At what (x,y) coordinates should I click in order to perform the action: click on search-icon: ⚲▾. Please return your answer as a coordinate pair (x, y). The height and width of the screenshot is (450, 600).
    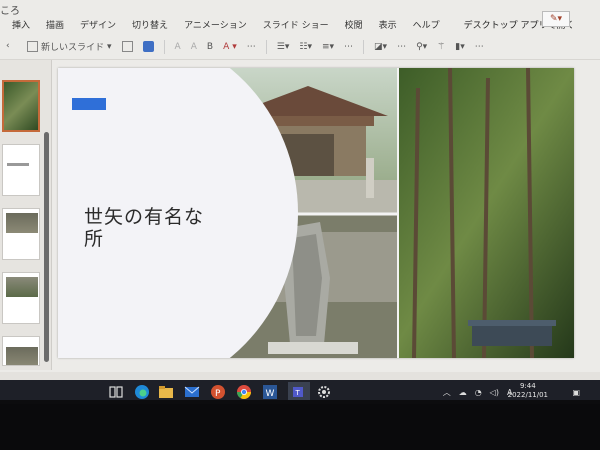
    Looking at the image, I should click on (422, 46).